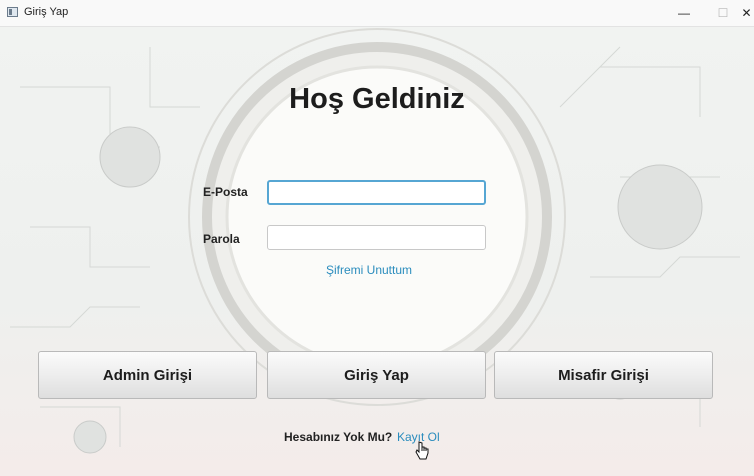  What do you see at coordinates (422, 450) in the screenshot?
I see `hand-cursor-icon` at bounding box center [422, 450].